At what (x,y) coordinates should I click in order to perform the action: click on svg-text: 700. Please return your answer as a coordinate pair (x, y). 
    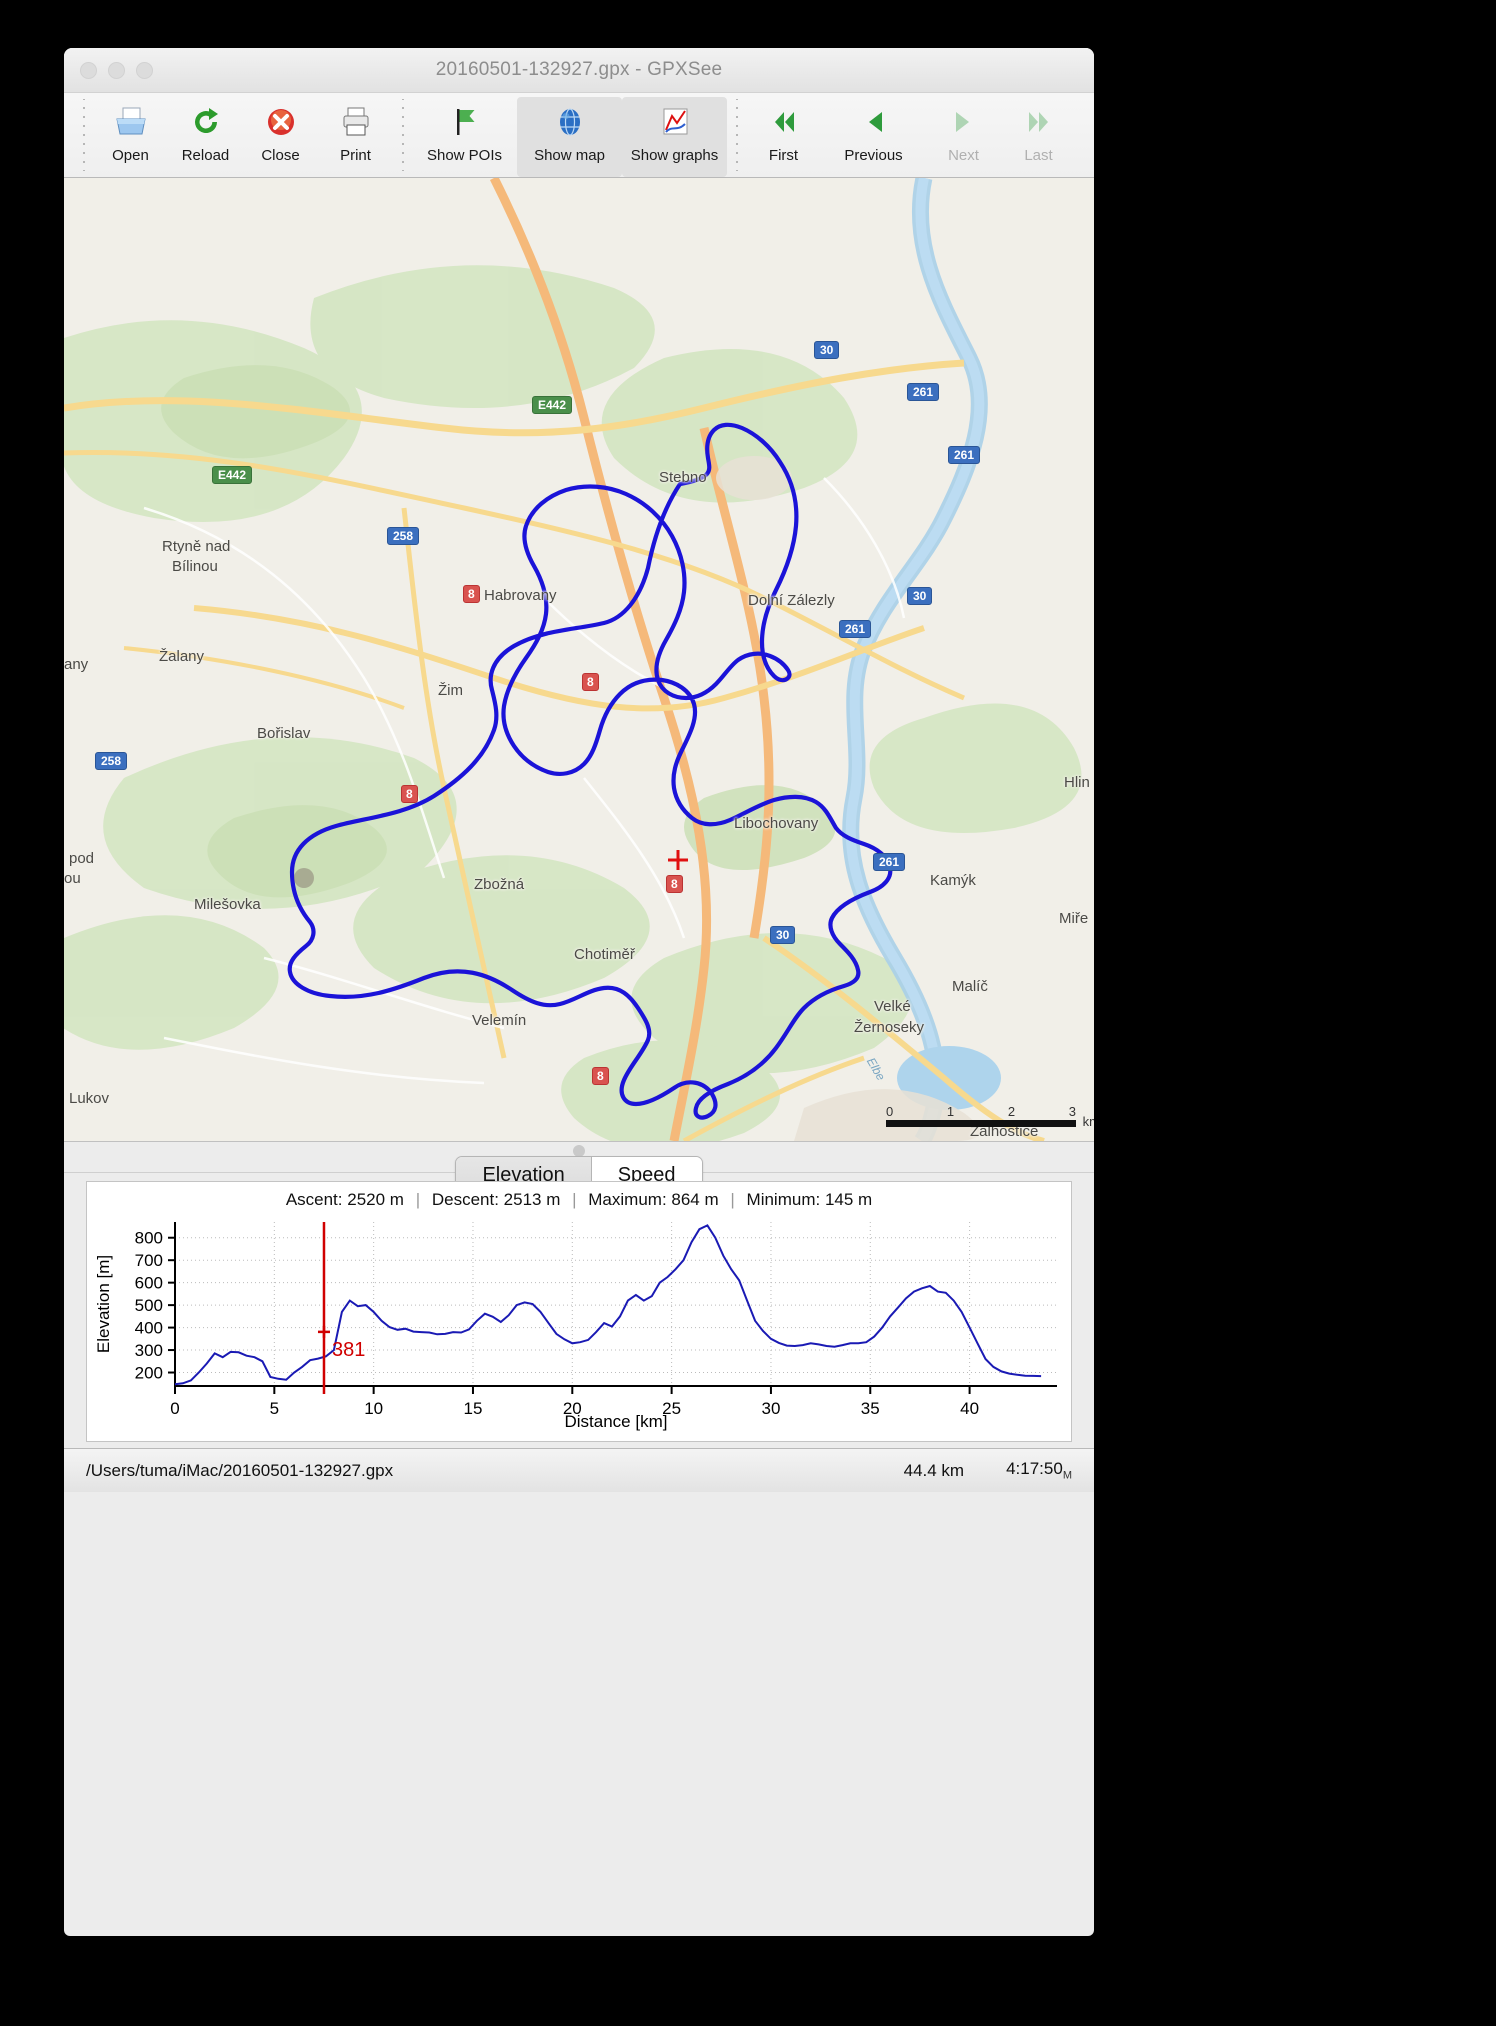
    Looking at the image, I should click on (149, 1260).